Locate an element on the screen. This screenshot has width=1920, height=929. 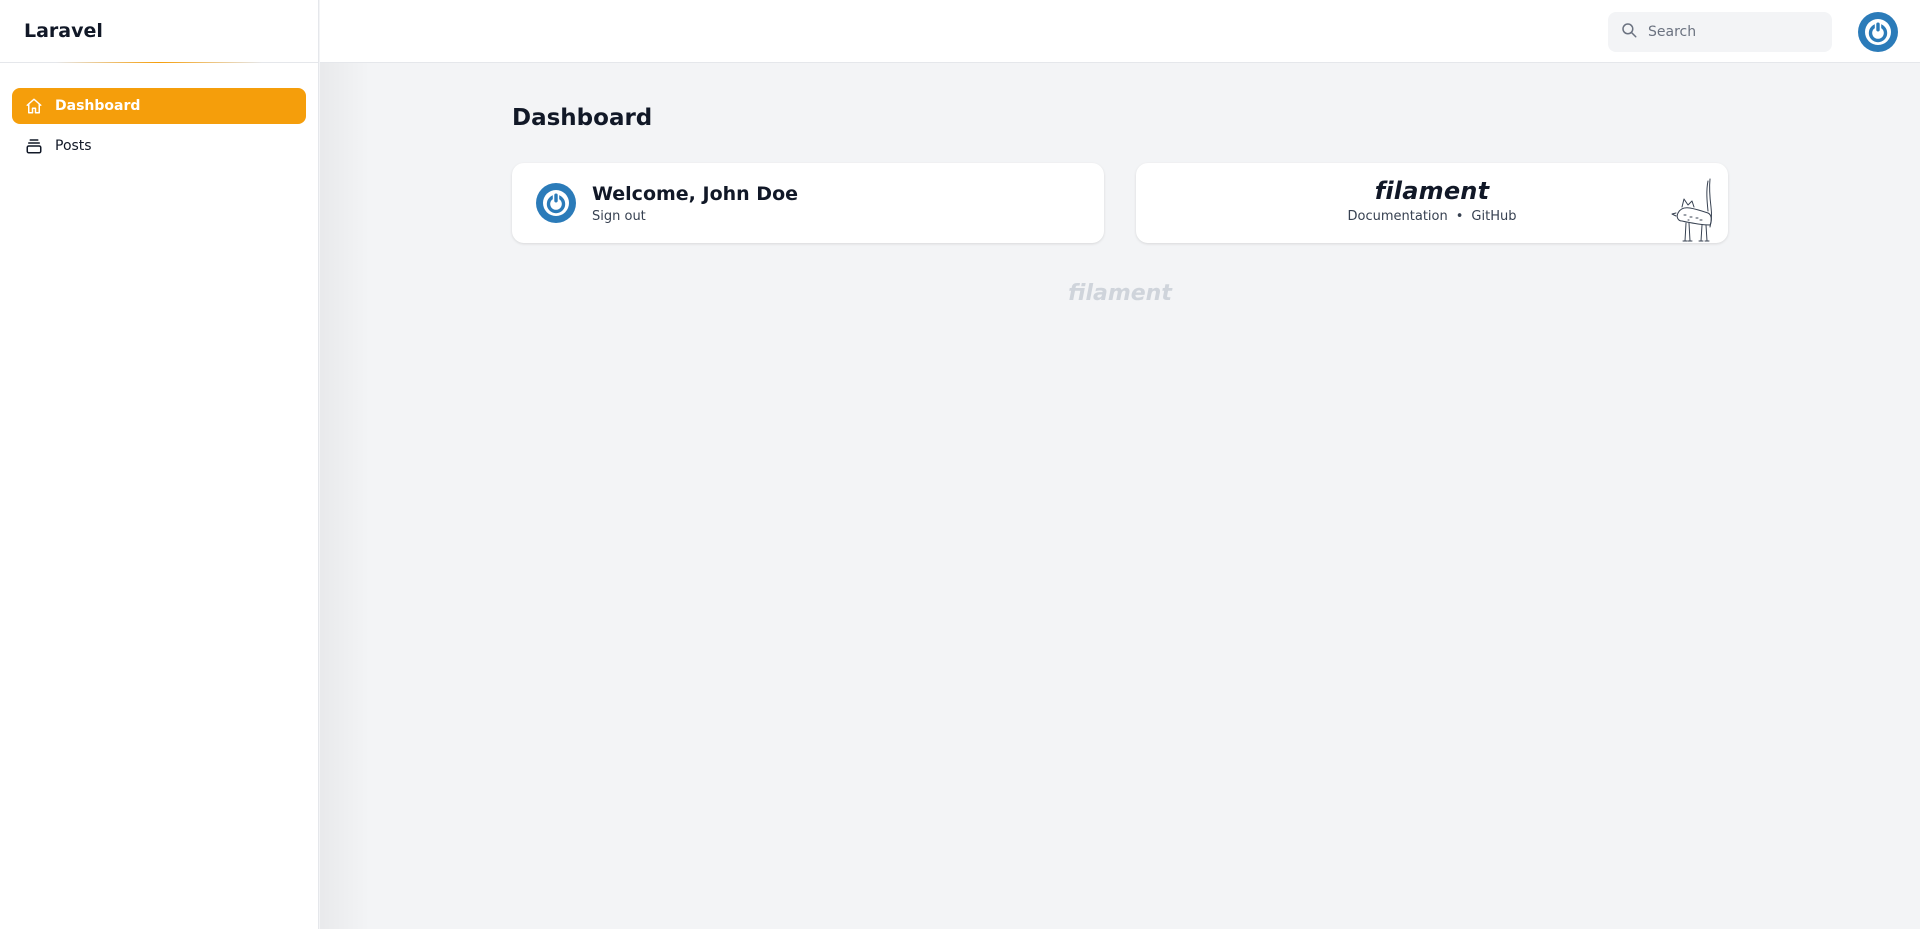
filament-links: Documentation • GitHub is located at coordinates (1432, 216).